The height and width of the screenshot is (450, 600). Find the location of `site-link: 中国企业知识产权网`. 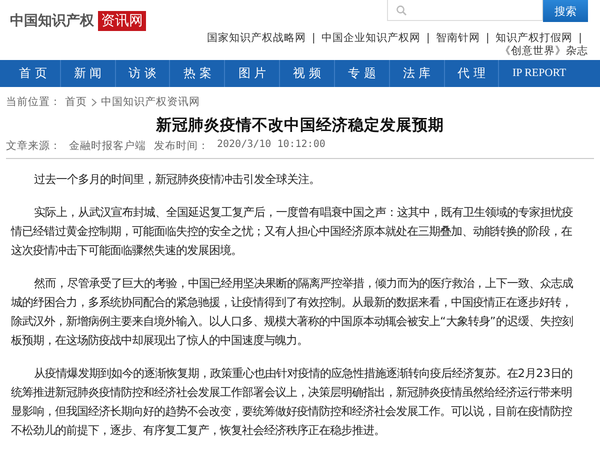

site-link: 中国企业知识产权网 is located at coordinates (370, 38).